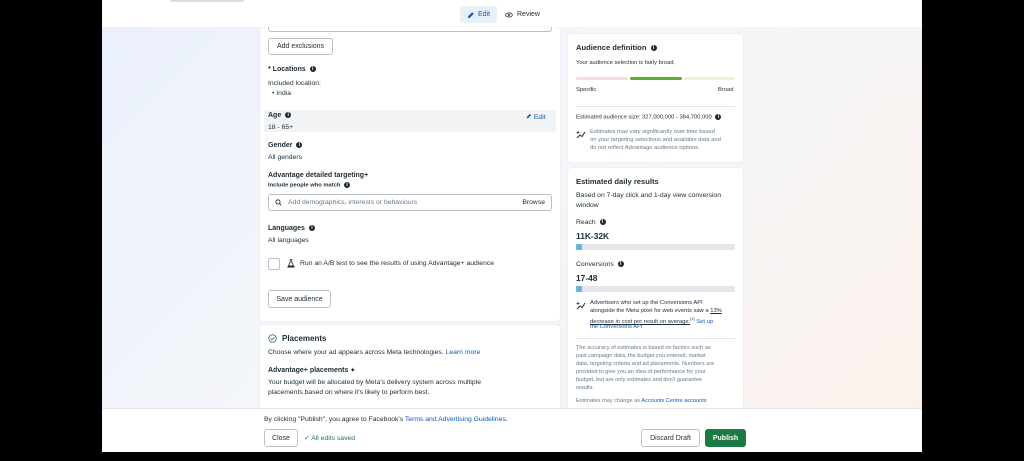  I want to click on flask-icon, so click(291, 263).